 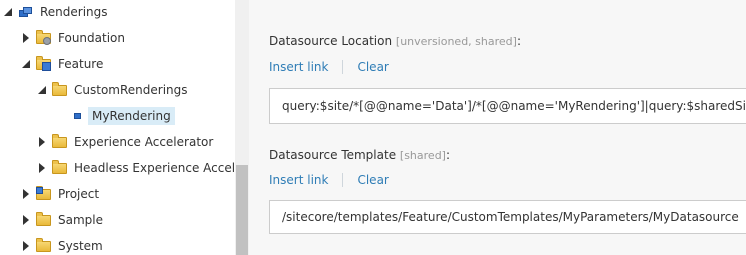 What do you see at coordinates (78, 116) in the screenshot?
I see `rendering-icon` at bounding box center [78, 116].